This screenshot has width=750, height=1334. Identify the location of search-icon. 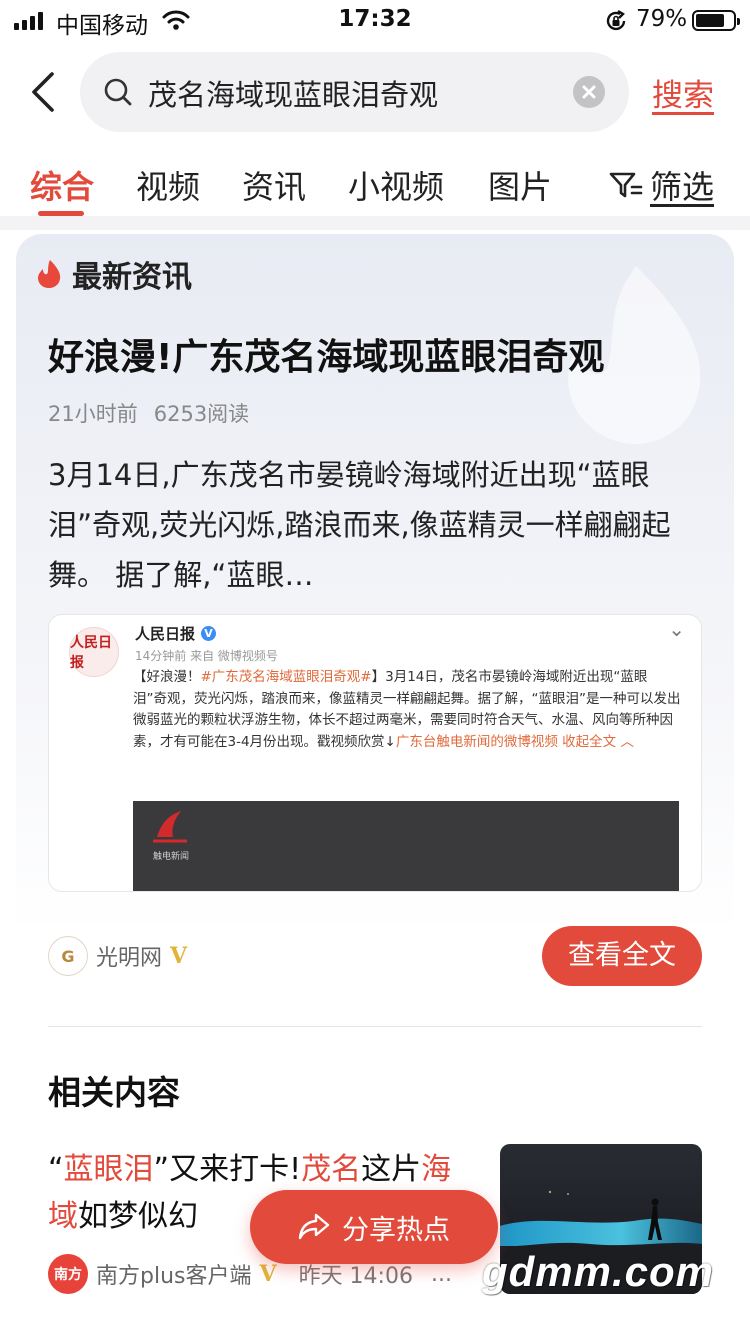
(118, 92).